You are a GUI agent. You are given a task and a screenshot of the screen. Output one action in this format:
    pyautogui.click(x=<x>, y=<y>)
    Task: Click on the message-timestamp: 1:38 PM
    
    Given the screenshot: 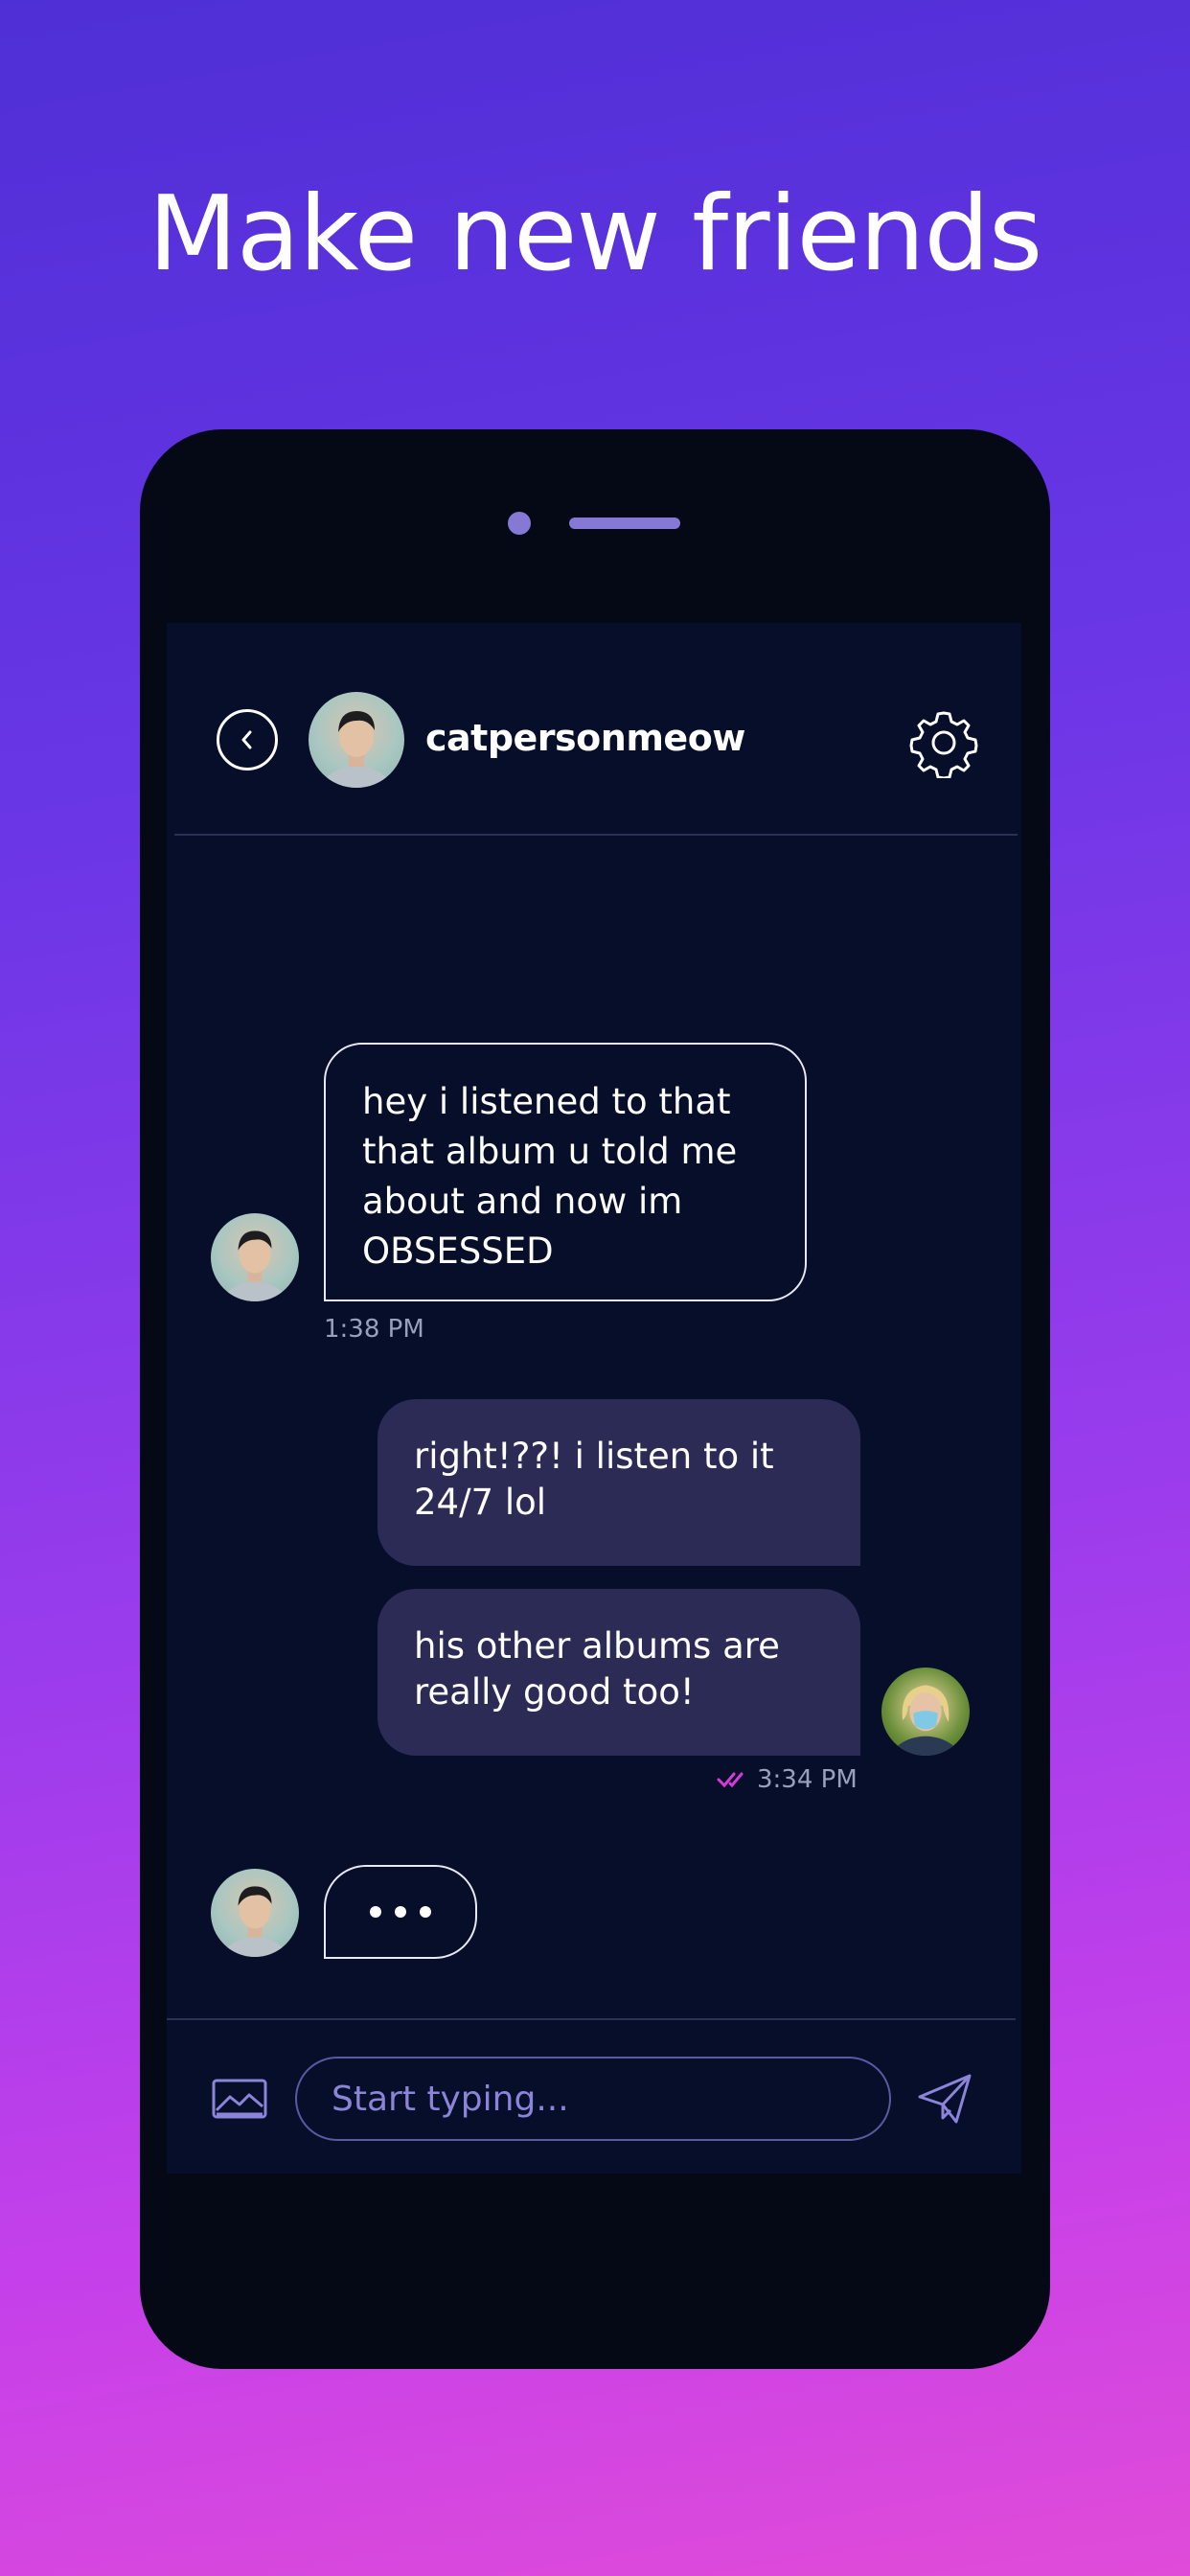 What is the action you would take?
    pyautogui.click(x=374, y=1329)
    